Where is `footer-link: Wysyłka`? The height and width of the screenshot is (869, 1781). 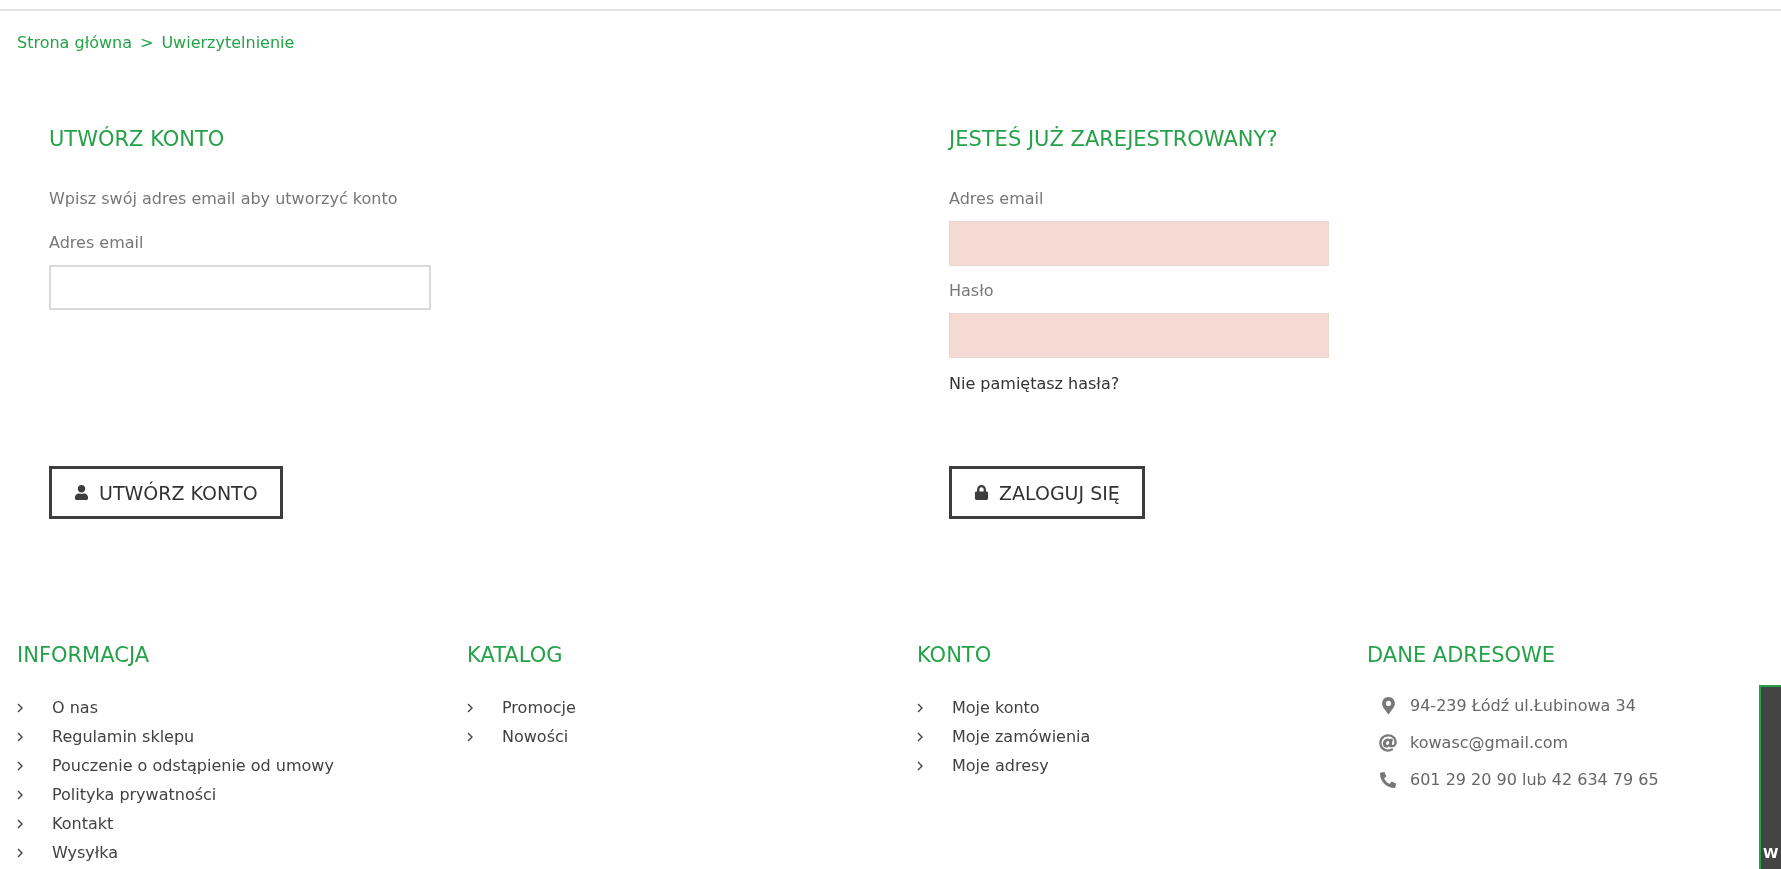
footer-link: Wysyłka is located at coordinates (85, 852).